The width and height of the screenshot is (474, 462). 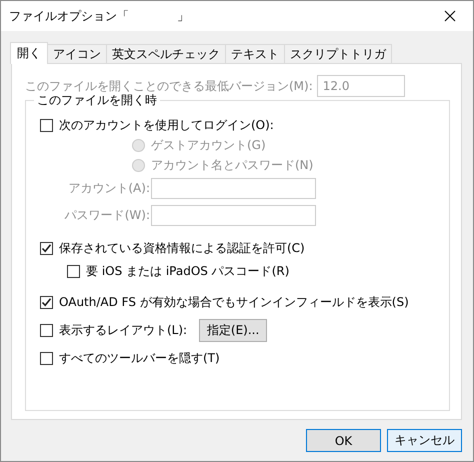 I want to click on group-title: このファイルを開く時, so click(x=97, y=100).